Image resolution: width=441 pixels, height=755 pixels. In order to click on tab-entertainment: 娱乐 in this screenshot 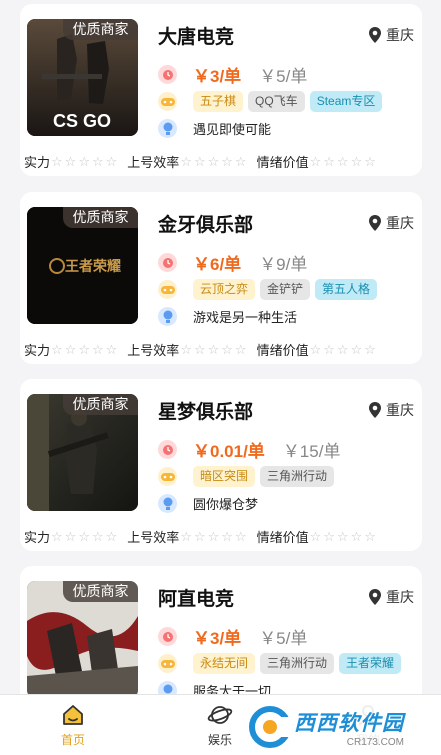, I will do `click(220, 725)`.